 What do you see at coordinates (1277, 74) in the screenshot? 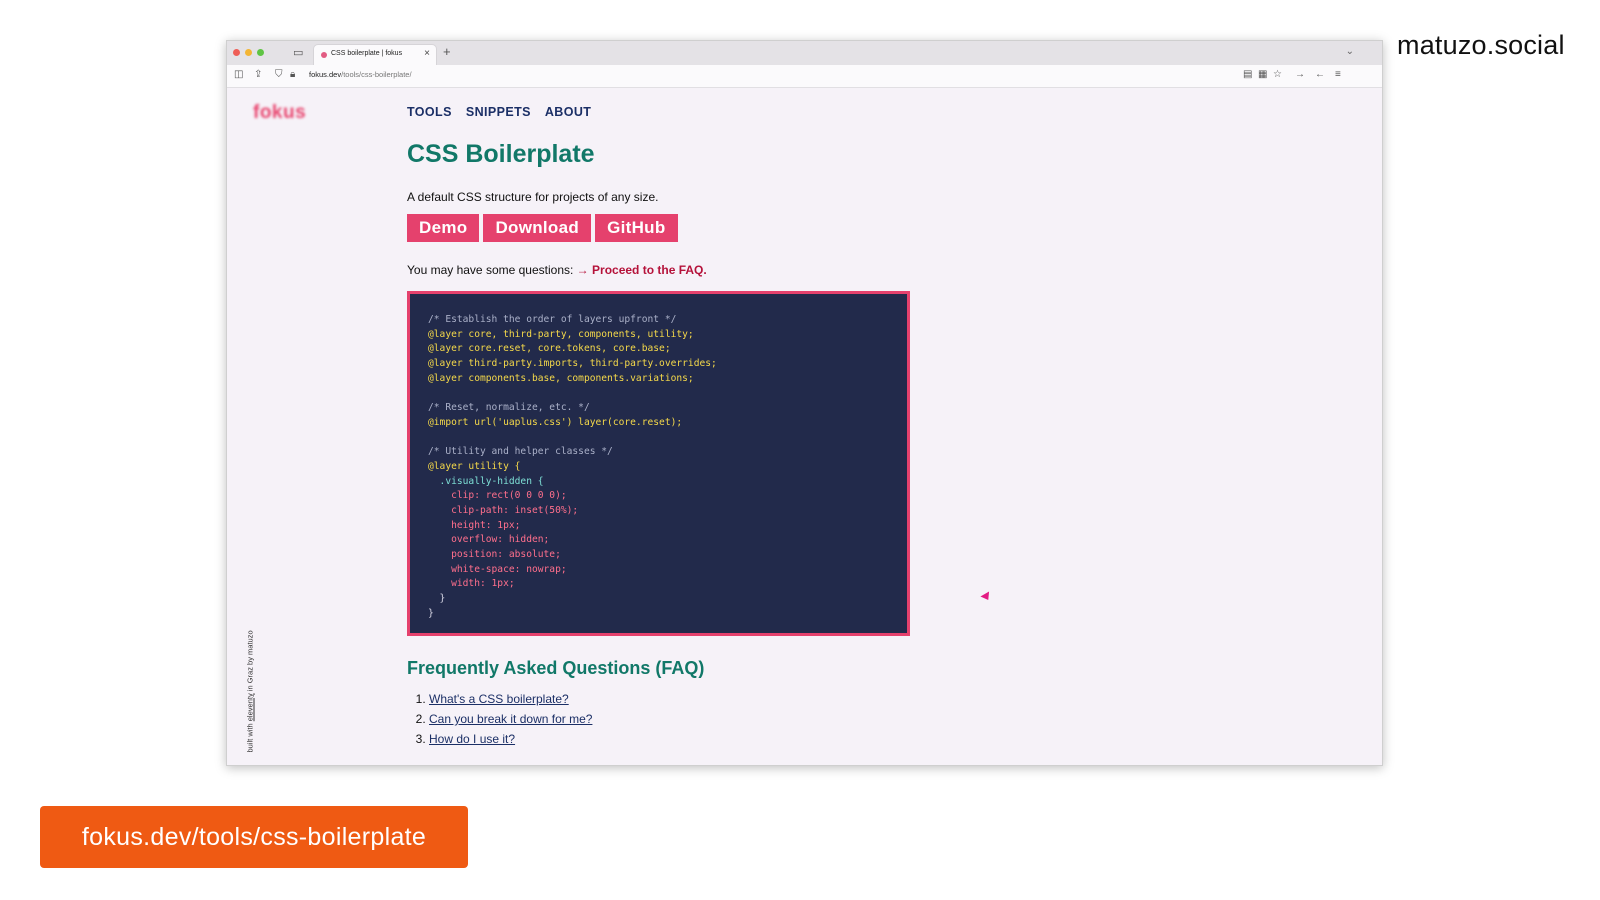
I see `bookmark-star-icon: ☆` at bounding box center [1277, 74].